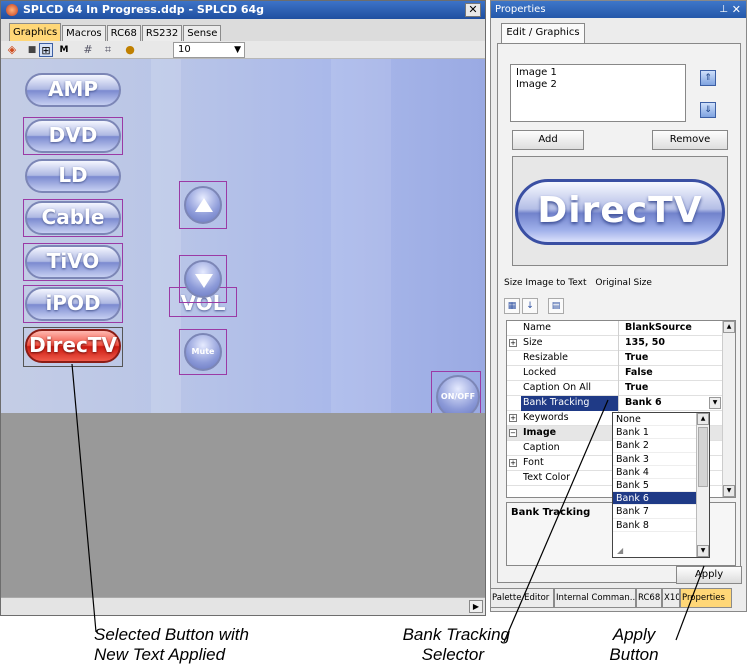  I want to click on callout-line-selected-button, so click(84, 498).